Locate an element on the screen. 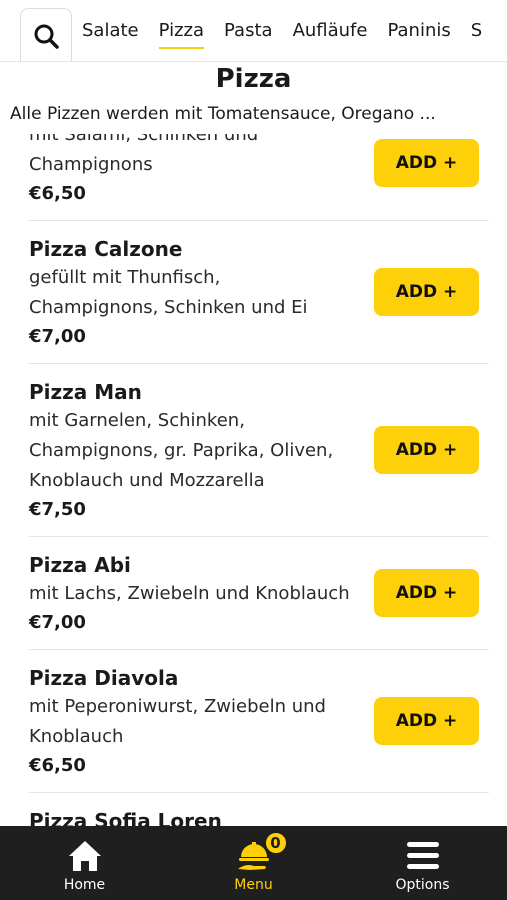 The image size is (507, 900). category-tabs: Salate Pizza Pasta Aufläufe Paninis S is located at coordinates (292, 30).